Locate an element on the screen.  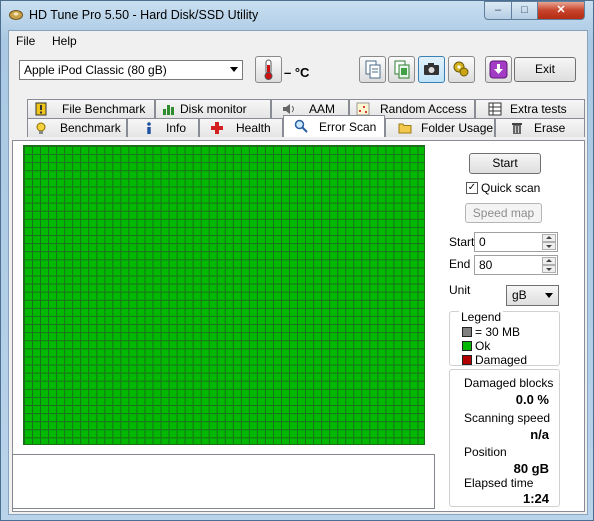
legend-ok-label: Ok is located at coordinates (483, 346).